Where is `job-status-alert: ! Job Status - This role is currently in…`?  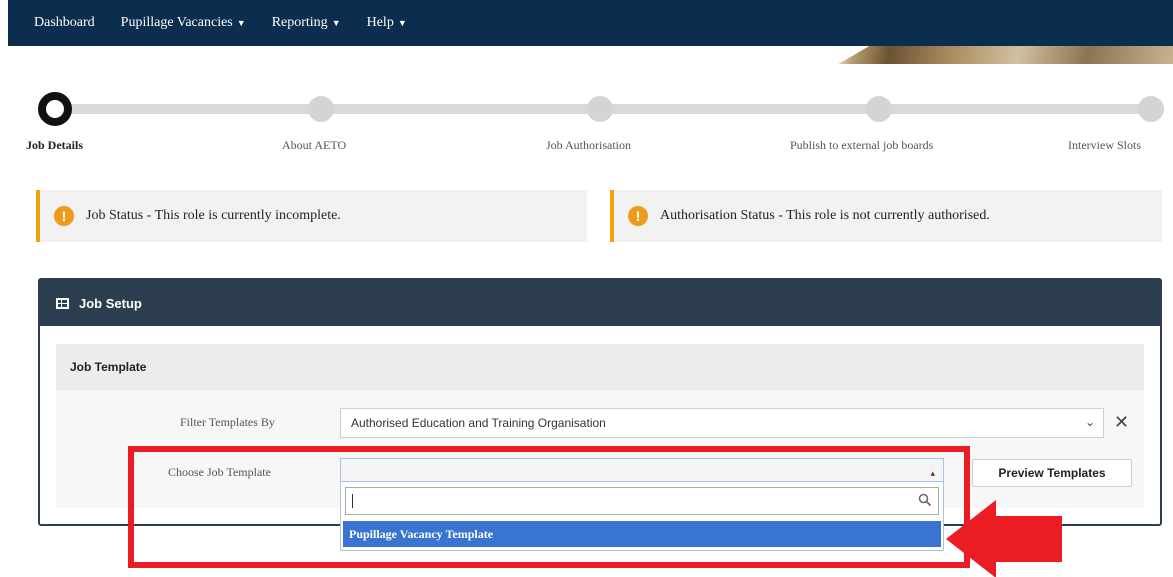 job-status-alert: ! Job Status - This role is currently in… is located at coordinates (311, 216).